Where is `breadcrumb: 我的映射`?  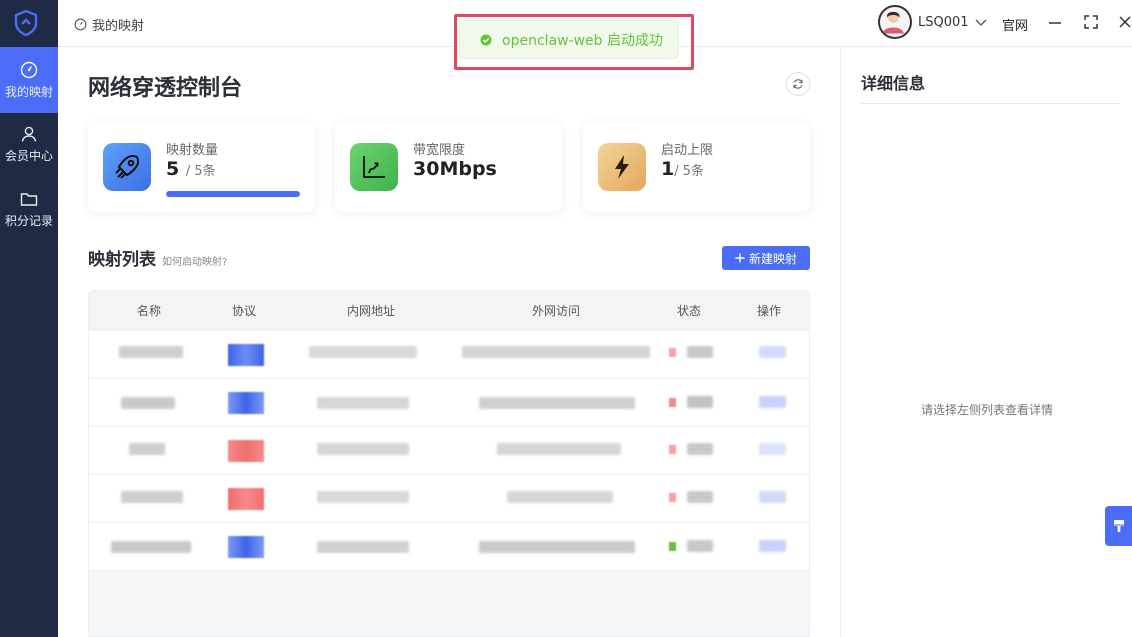
breadcrumb: 我的映射 is located at coordinates (109, 24).